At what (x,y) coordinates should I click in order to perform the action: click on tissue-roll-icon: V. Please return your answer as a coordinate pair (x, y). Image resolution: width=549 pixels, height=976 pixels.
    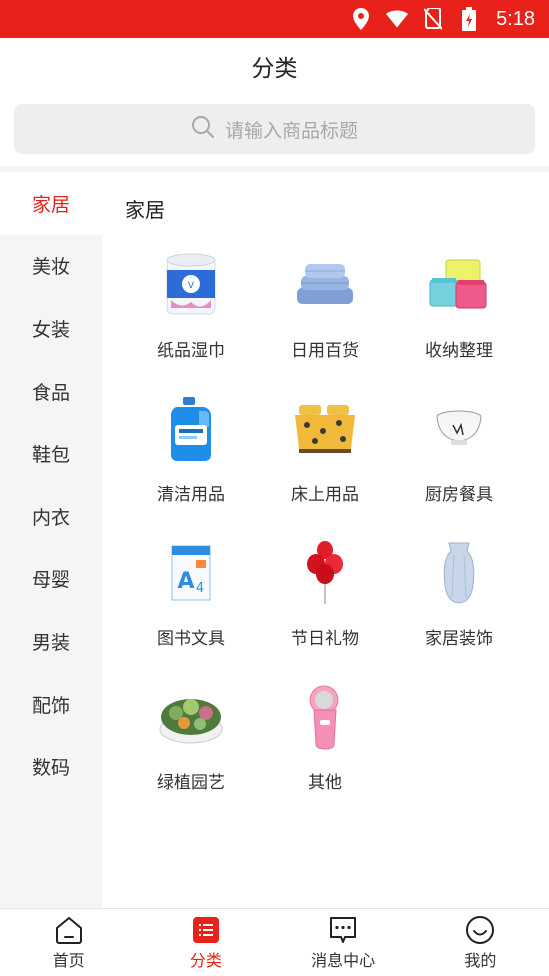
    Looking at the image, I should click on (191, 285).